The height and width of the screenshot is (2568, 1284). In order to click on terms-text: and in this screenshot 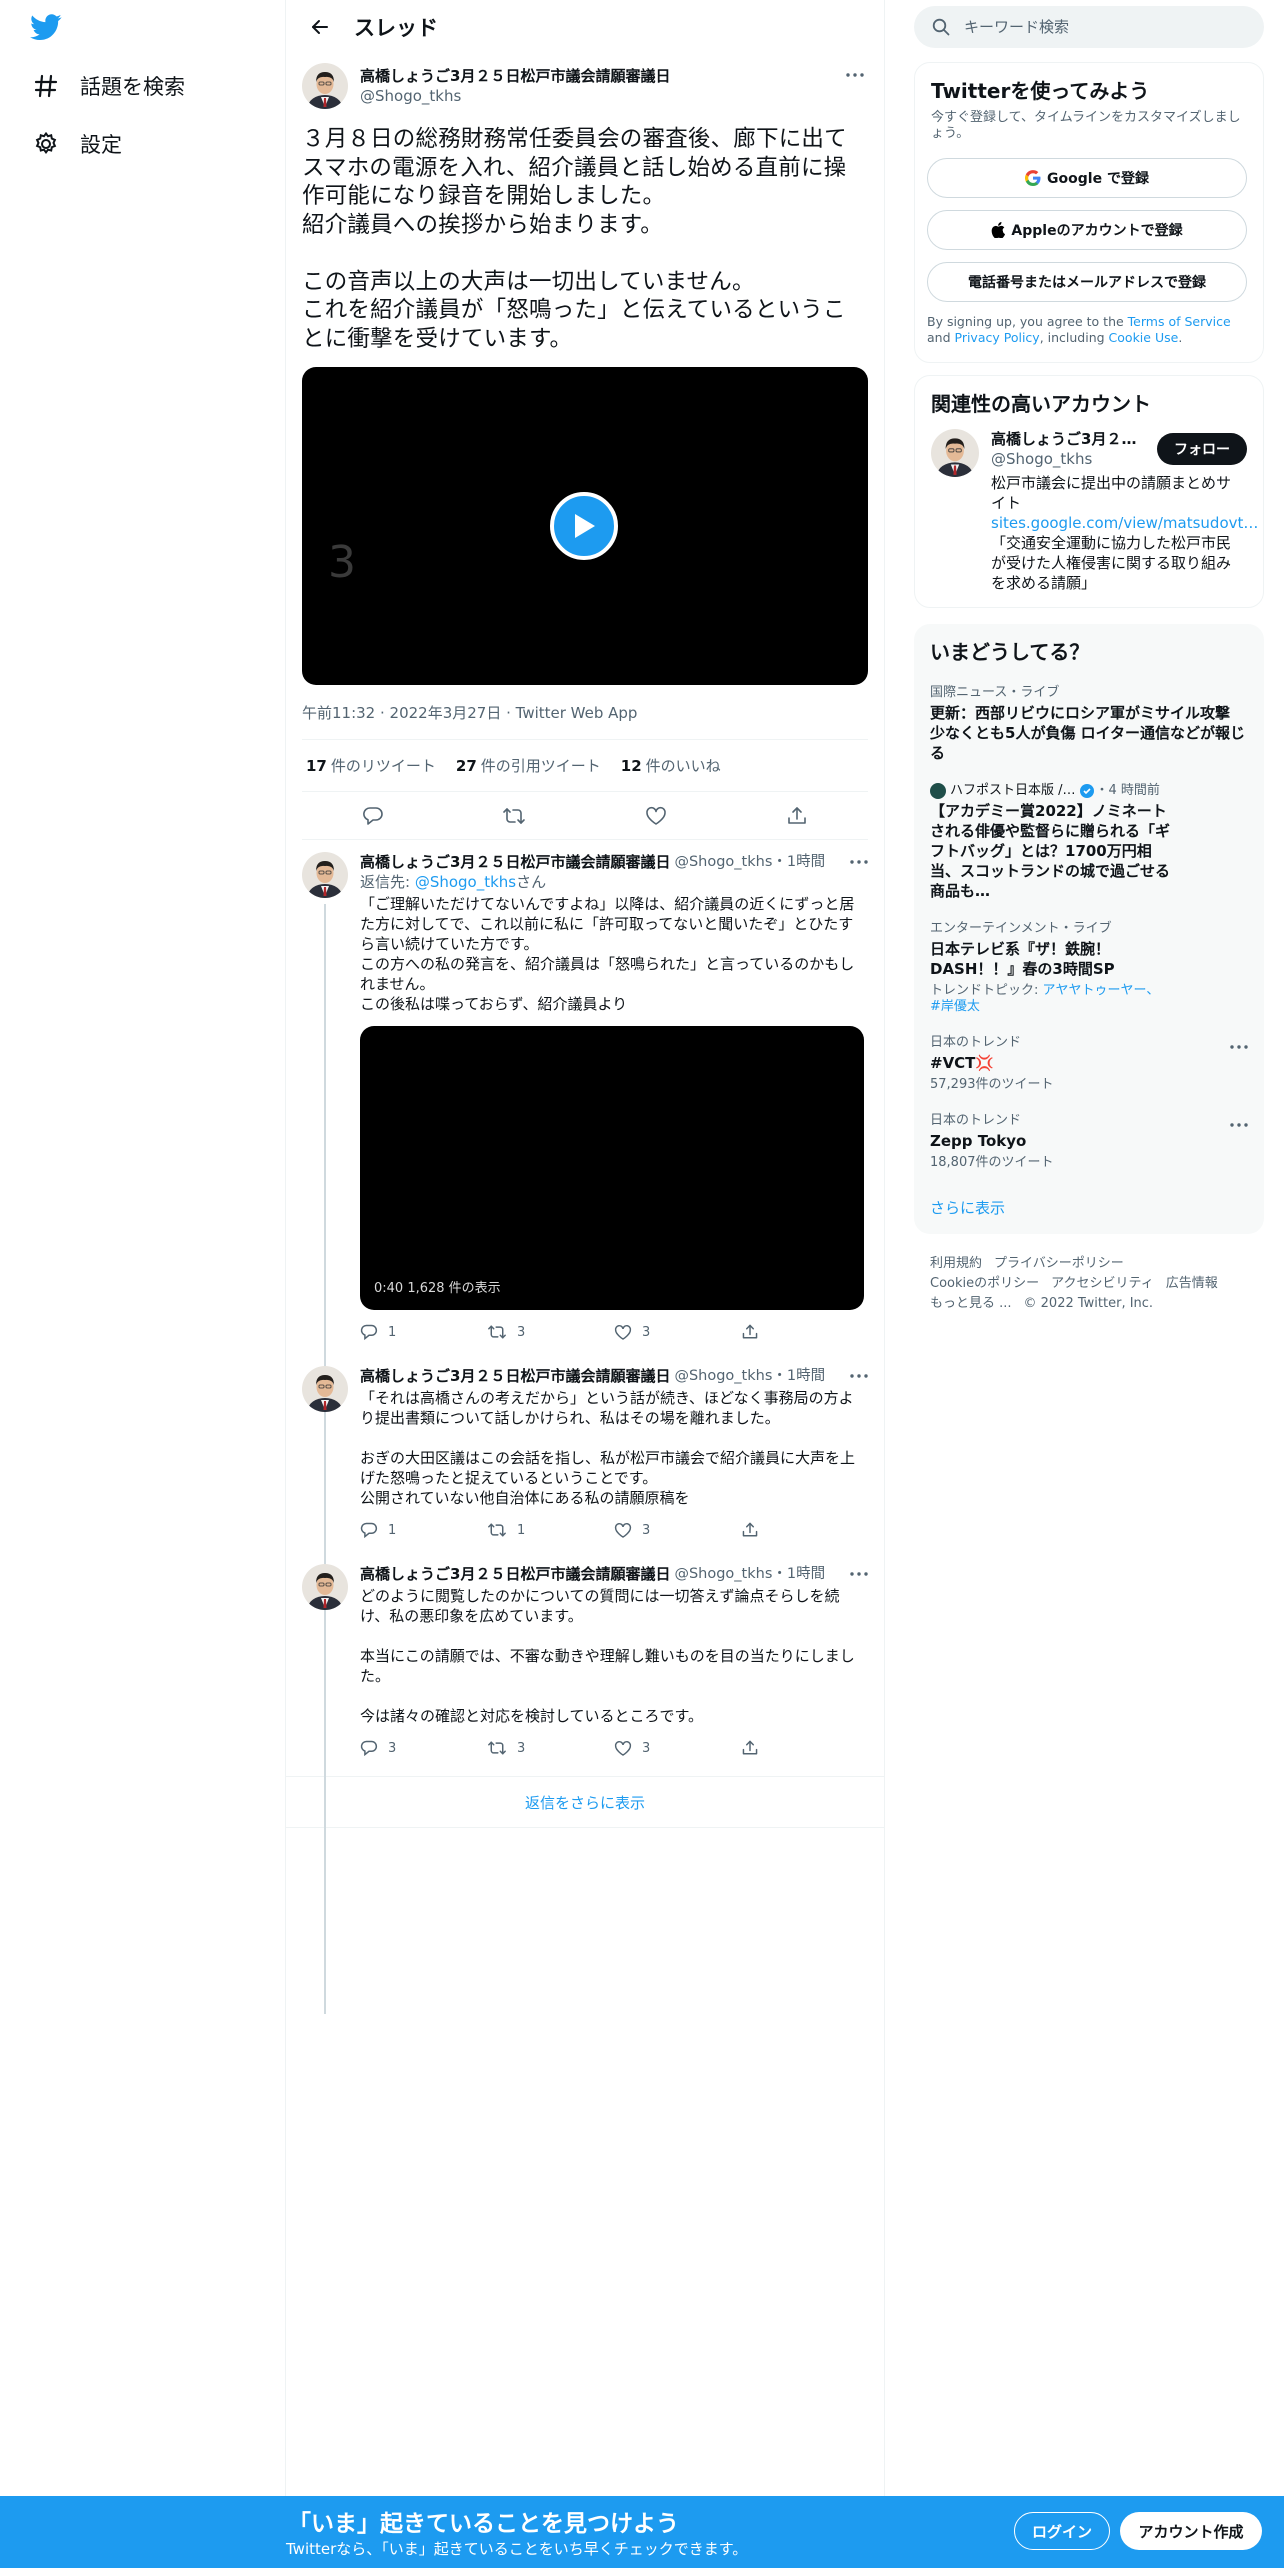, I will do `click(941, 337)`.